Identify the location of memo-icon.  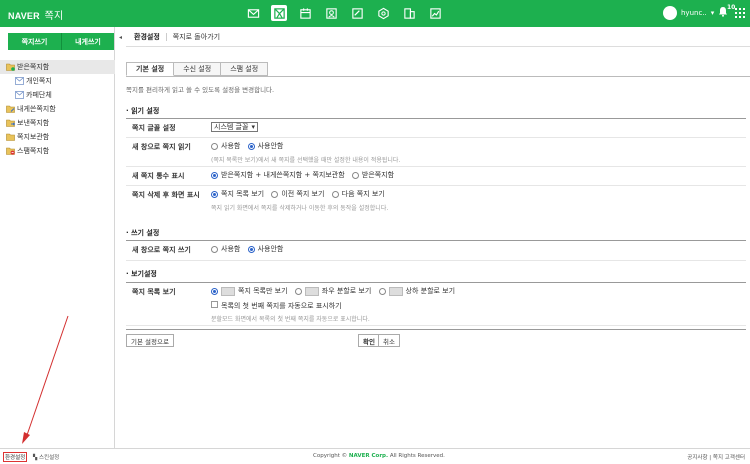
(357, 13).